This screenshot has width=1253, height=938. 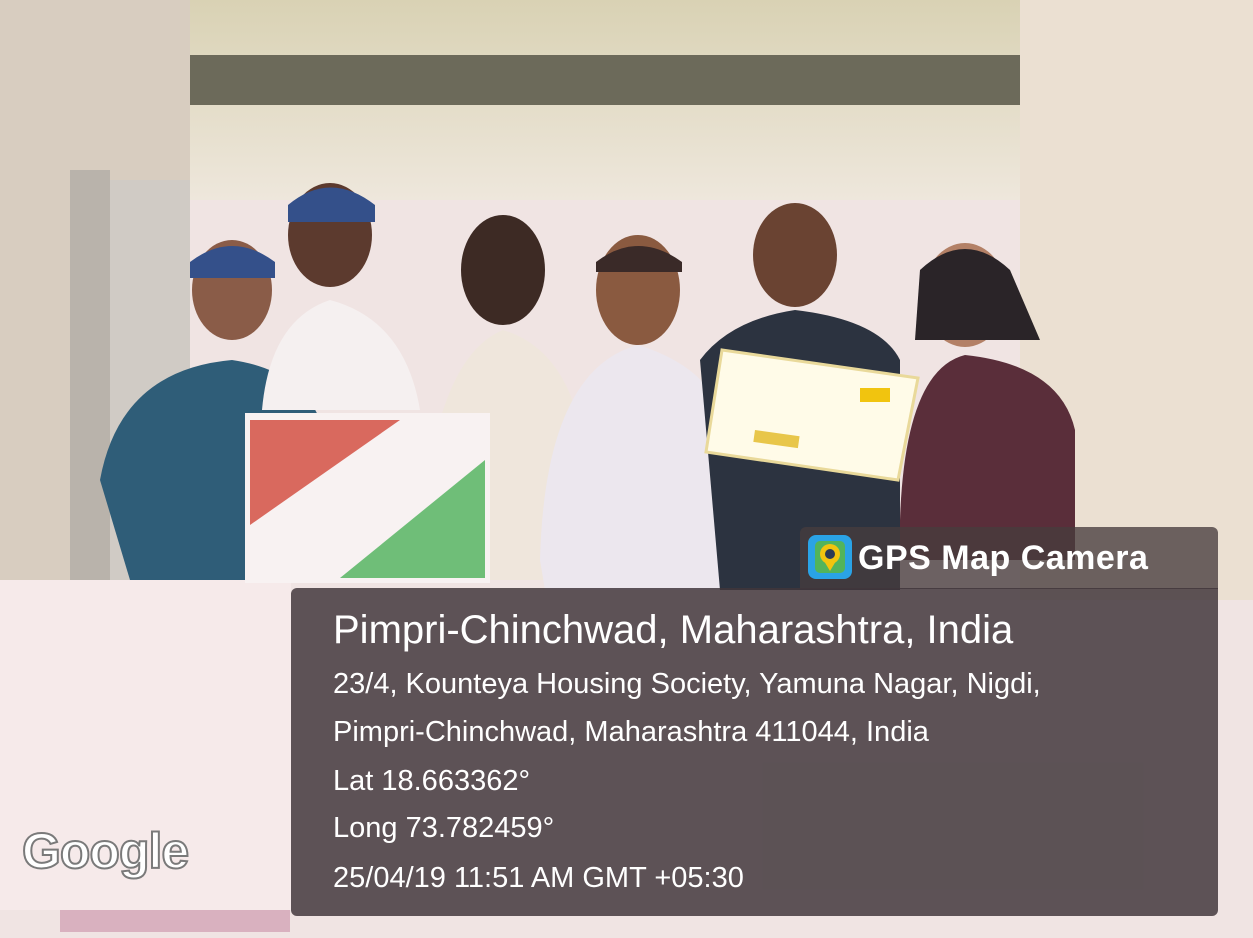 What do you see at coordinates (367, 498) in the screenshot?
I see `flag-drawing` at bounding box center [367, 498].